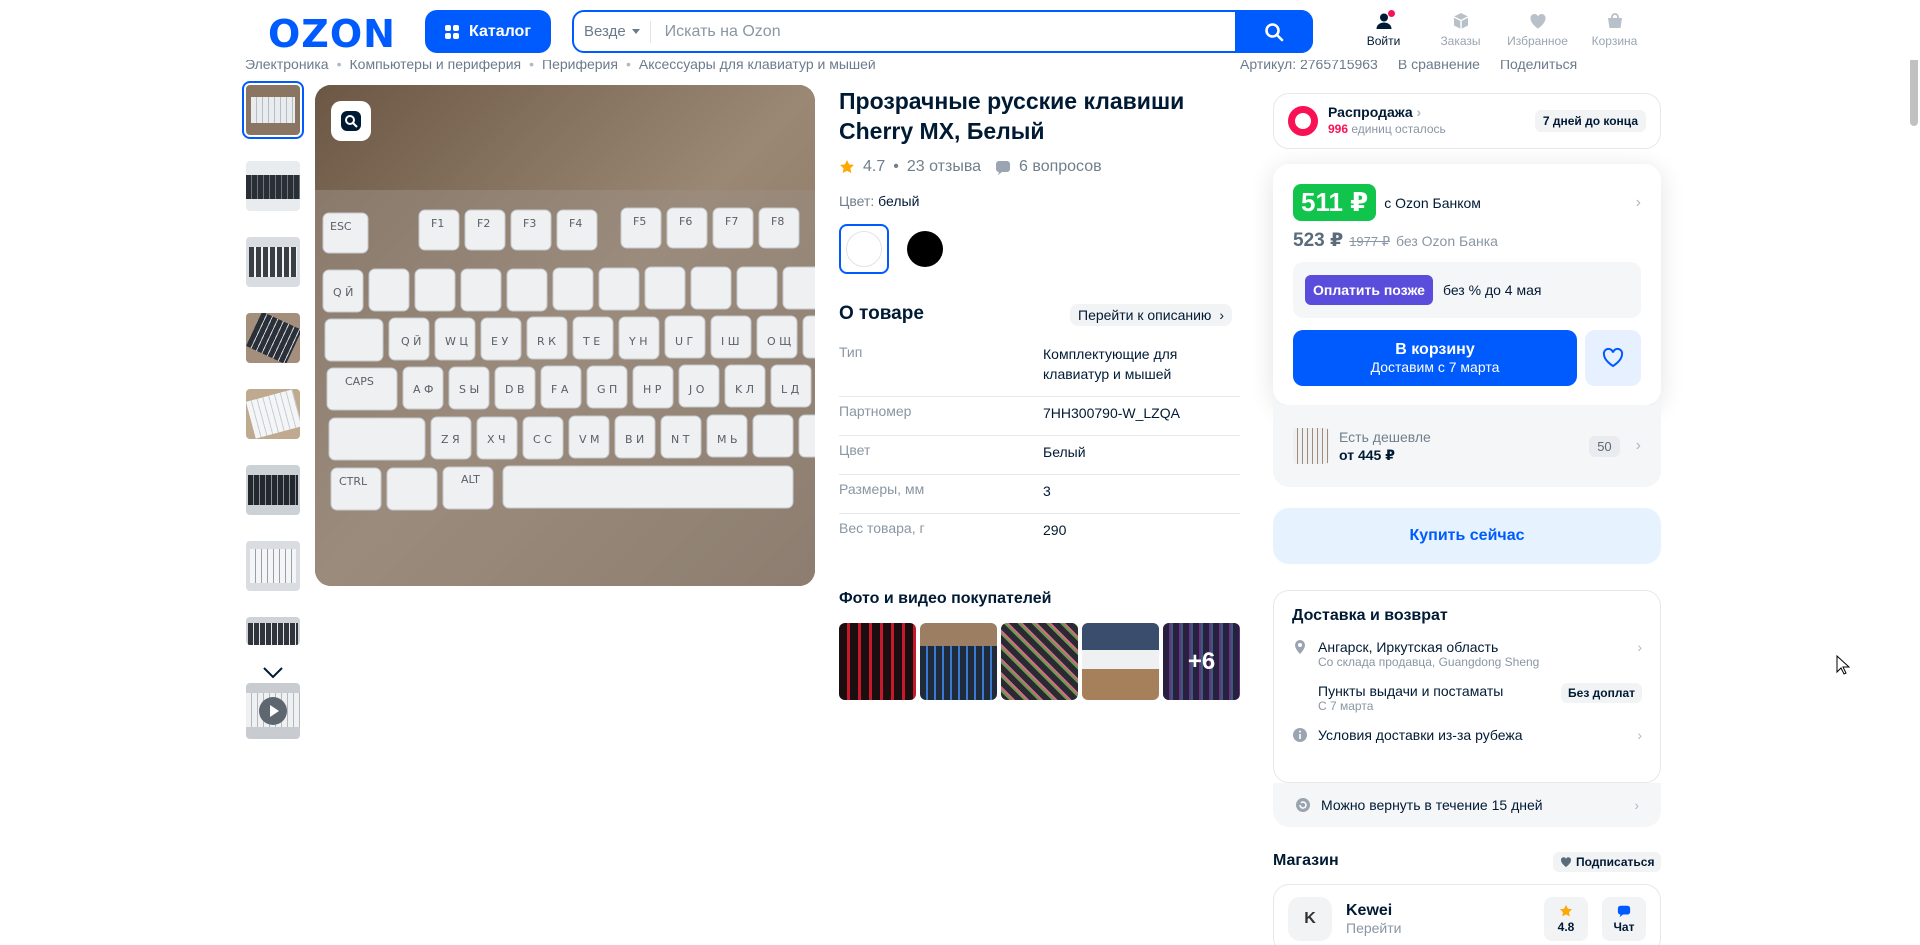 The image size is (1920, 945). What do you see at coordinates (1566, 927) in the screenshot?
I see `shop-rating-value: 4.8` at bounding box center [1566, 927].